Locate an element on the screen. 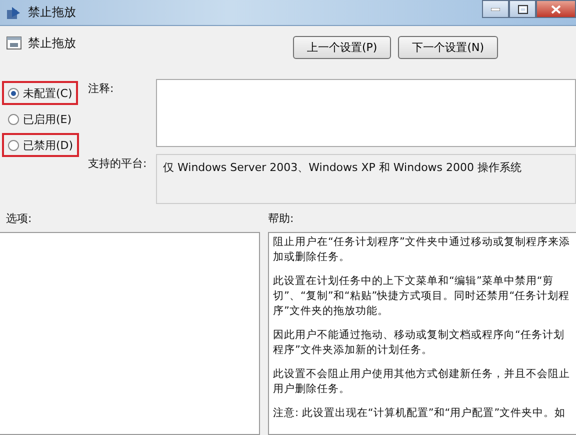 The height and width of the screenshot is (435, 576). app-icon is located at coordinates (14, 12).